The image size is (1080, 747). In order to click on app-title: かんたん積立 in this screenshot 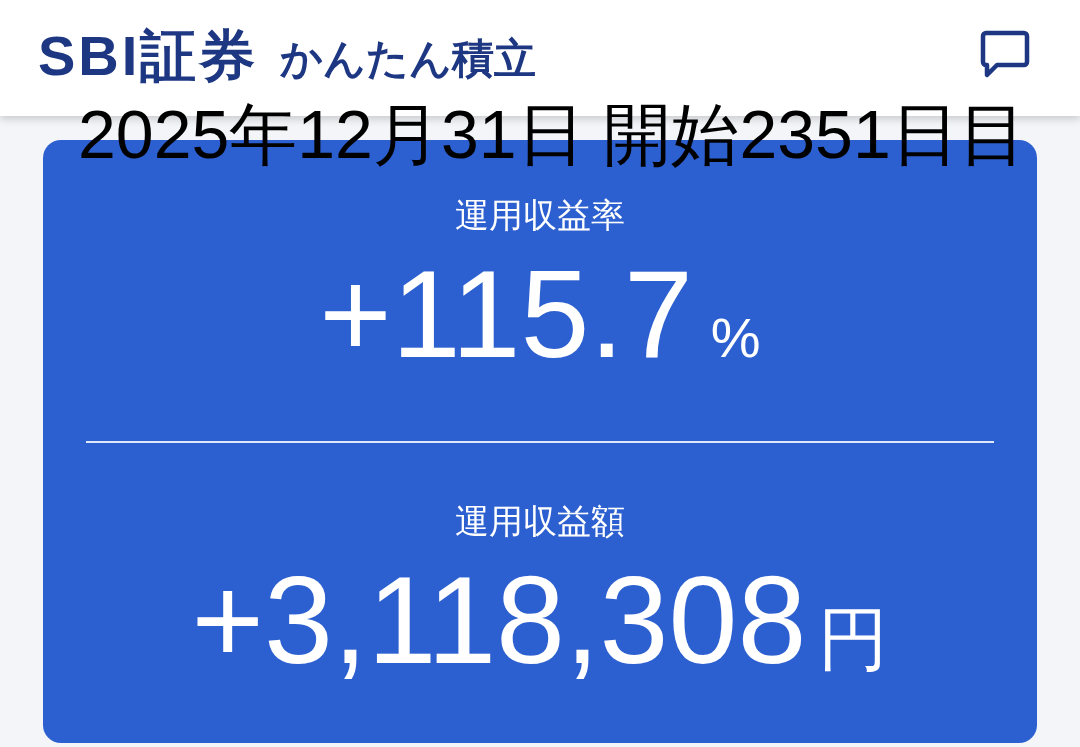, I will do `click(408, 59)`.